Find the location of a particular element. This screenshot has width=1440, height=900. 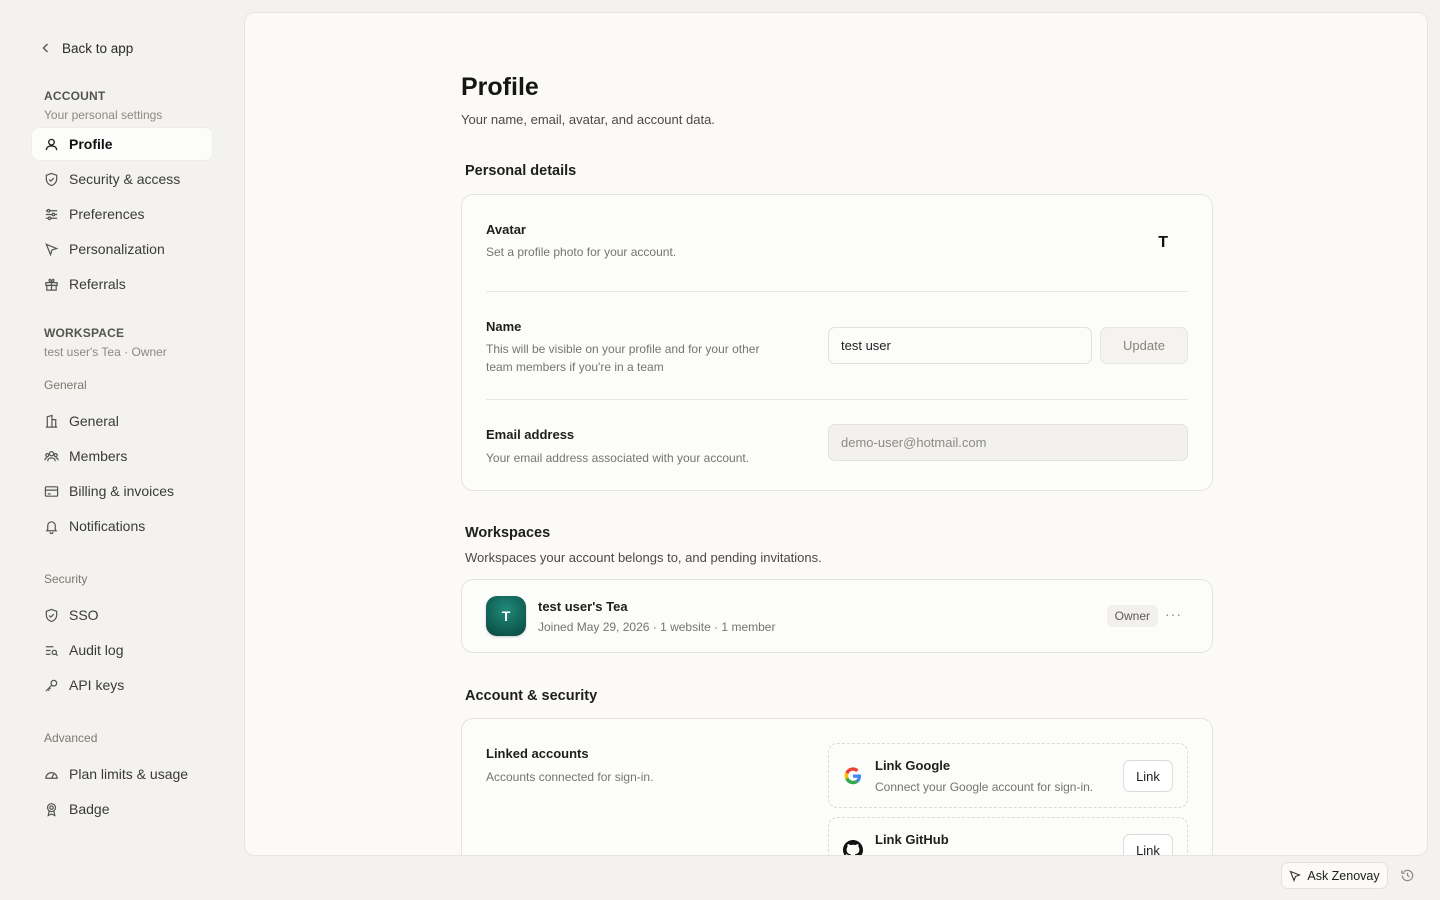

sidebar-item-personalization: Personalization is located at coordinates (122, 249).